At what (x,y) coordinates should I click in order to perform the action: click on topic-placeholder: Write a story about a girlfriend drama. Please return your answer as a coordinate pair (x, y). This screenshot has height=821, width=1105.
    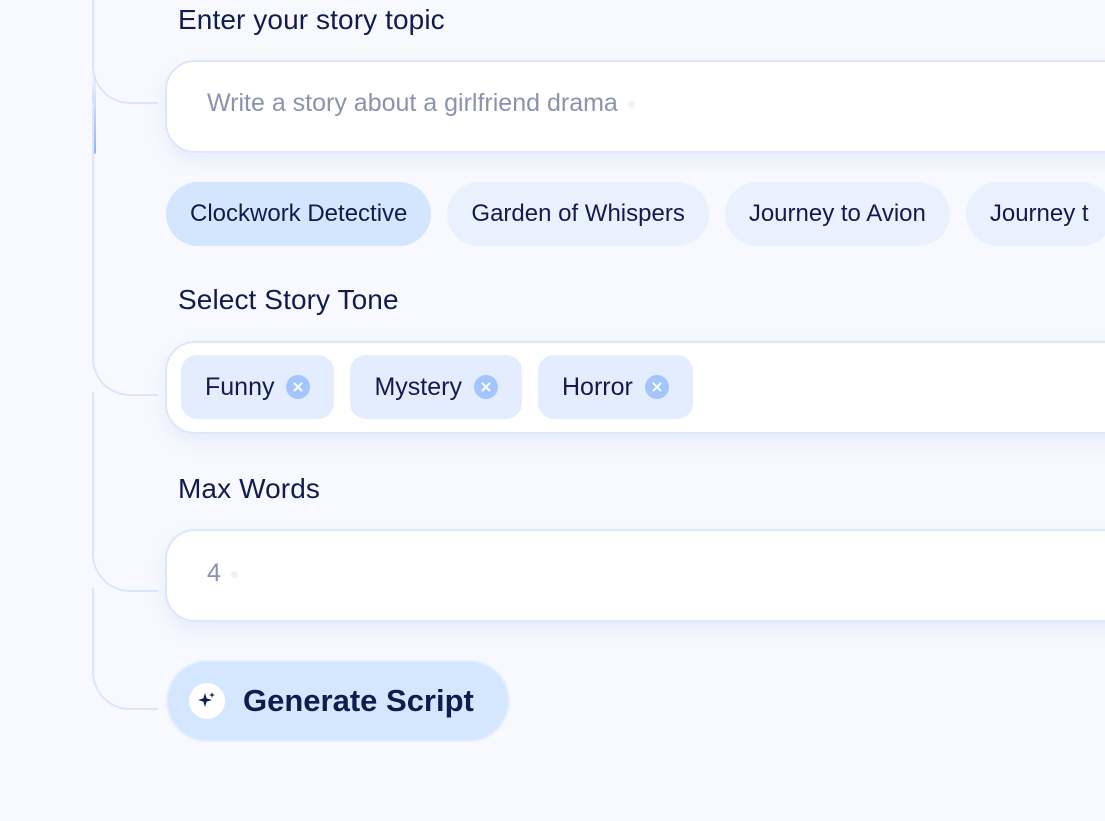
    Looking at the image, I should click on (421, 103).